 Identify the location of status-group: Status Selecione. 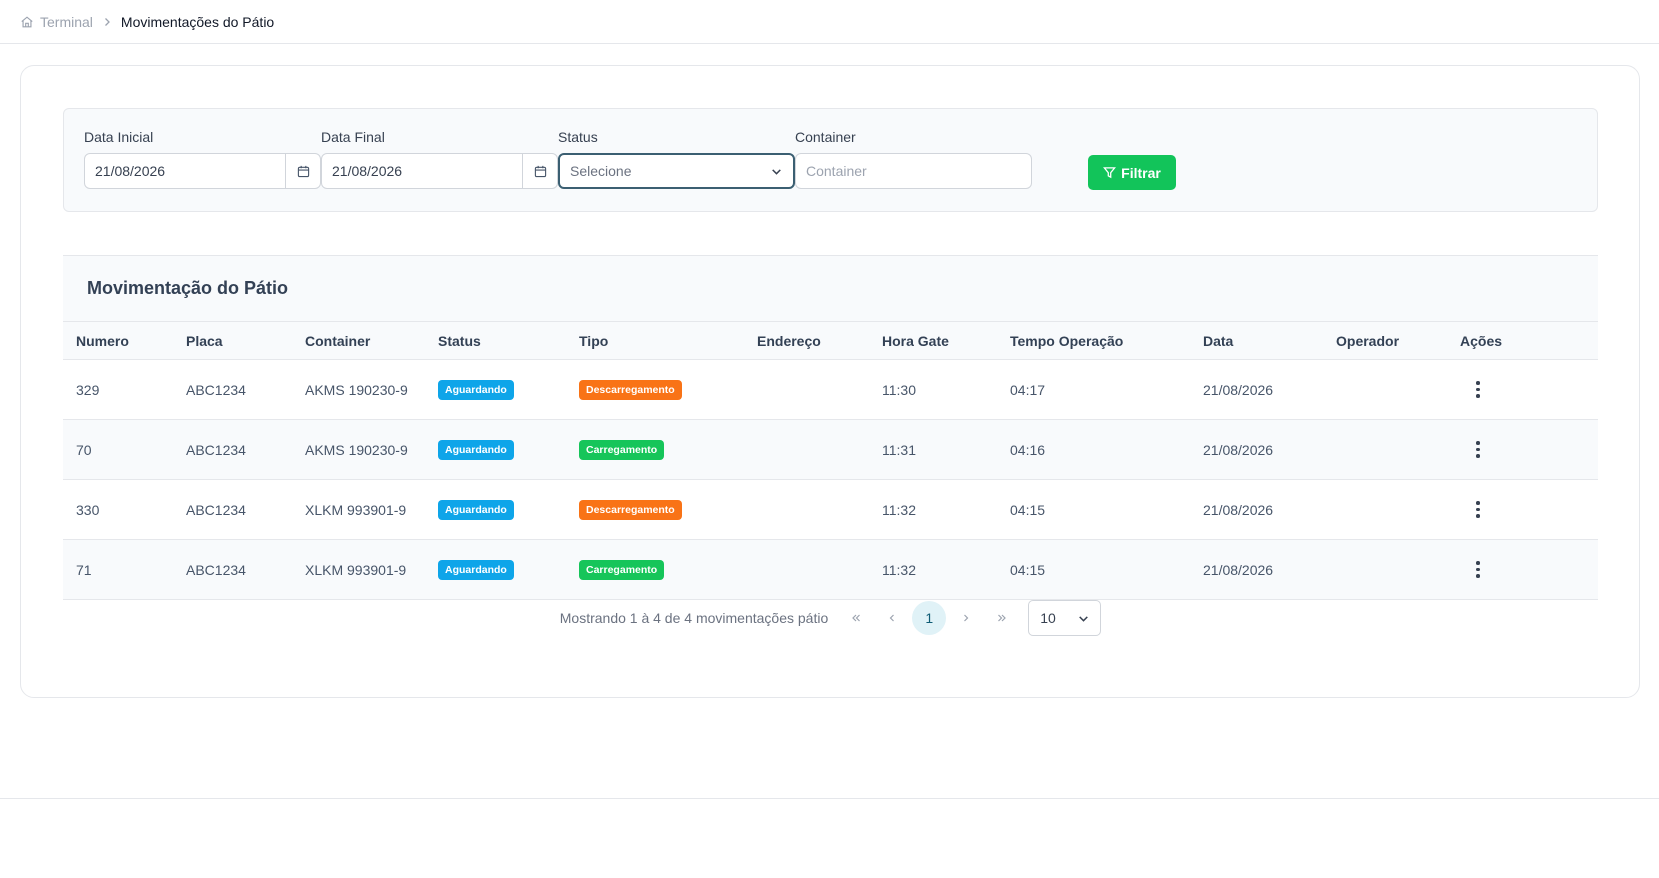
(676, 159).